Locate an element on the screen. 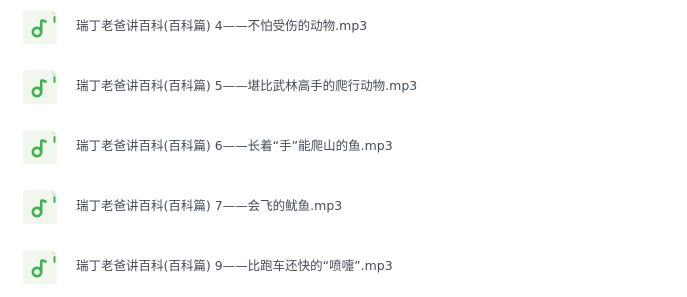 The image size is (687, 297). file-name: 瑞丁老爸讲百科(百科篇) 6——长着“手”能爬山的鱼.mp3 is located at coordinates (234, 146).